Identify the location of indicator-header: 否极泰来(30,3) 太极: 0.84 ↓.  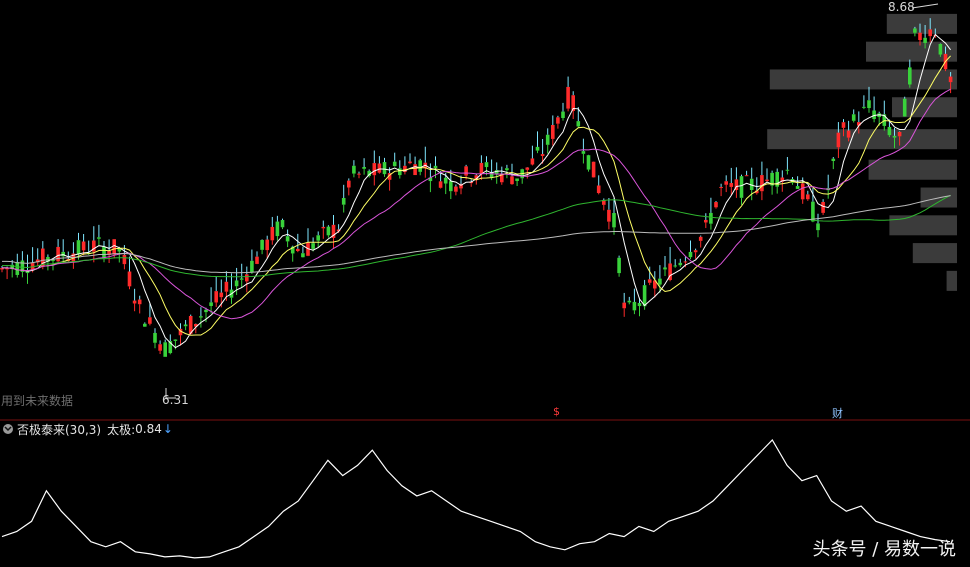
(86, 429).